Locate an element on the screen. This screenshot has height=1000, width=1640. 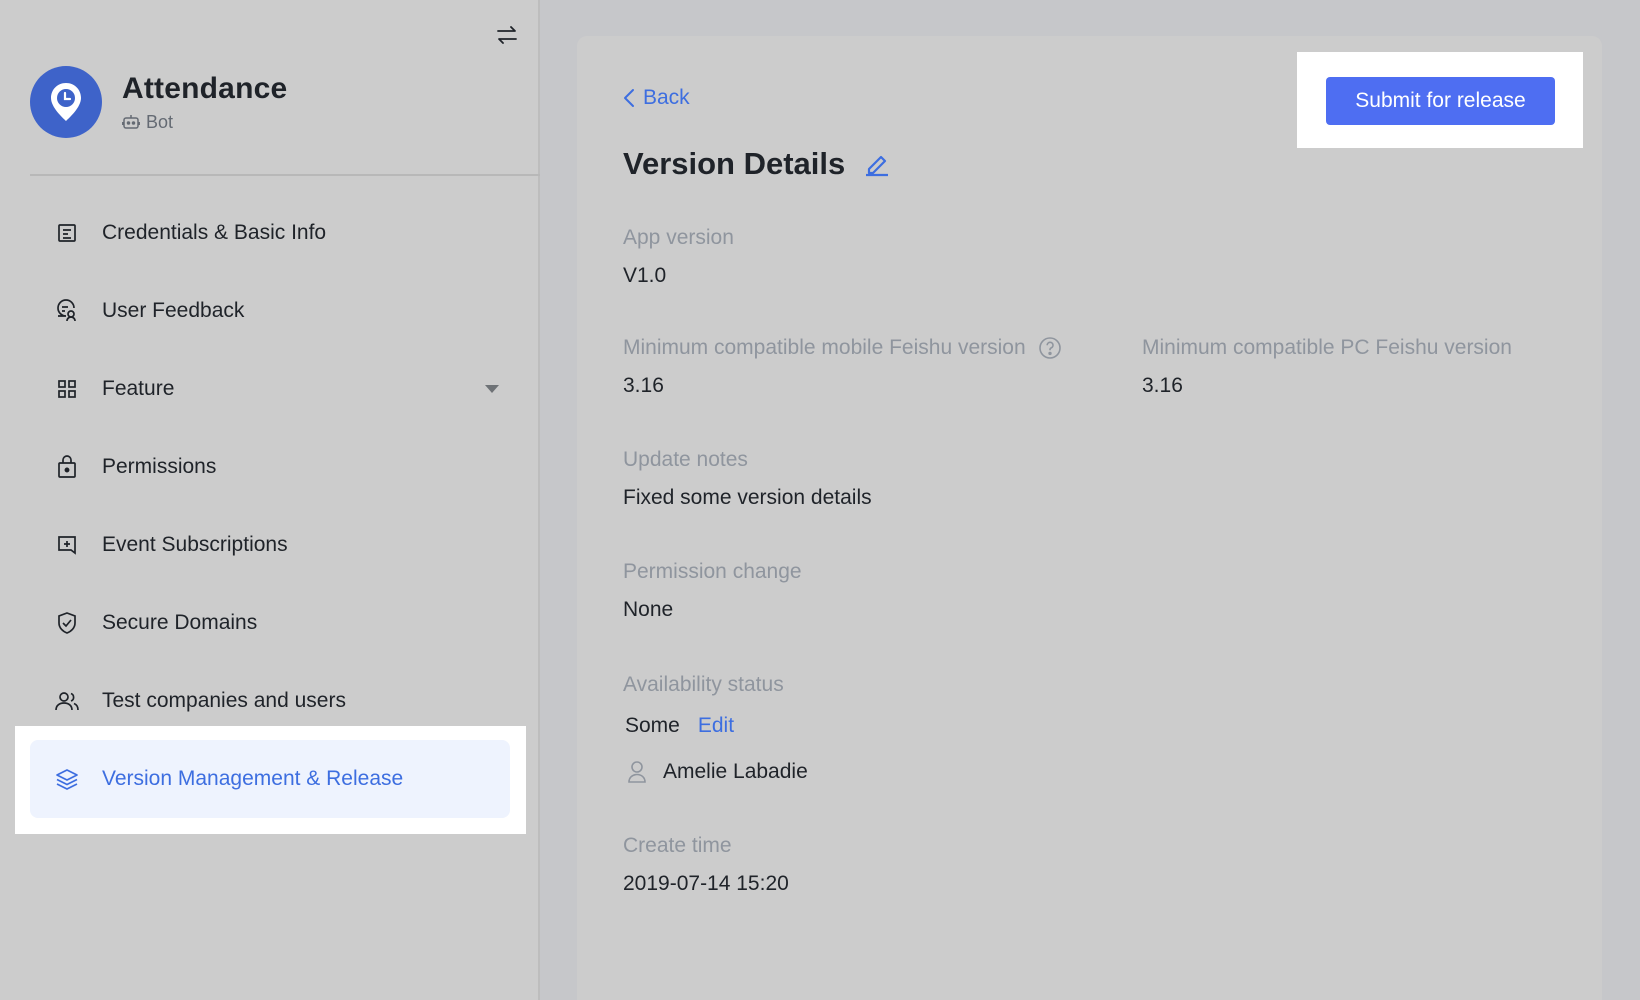
document-icon is located at coordinates (67, 233).